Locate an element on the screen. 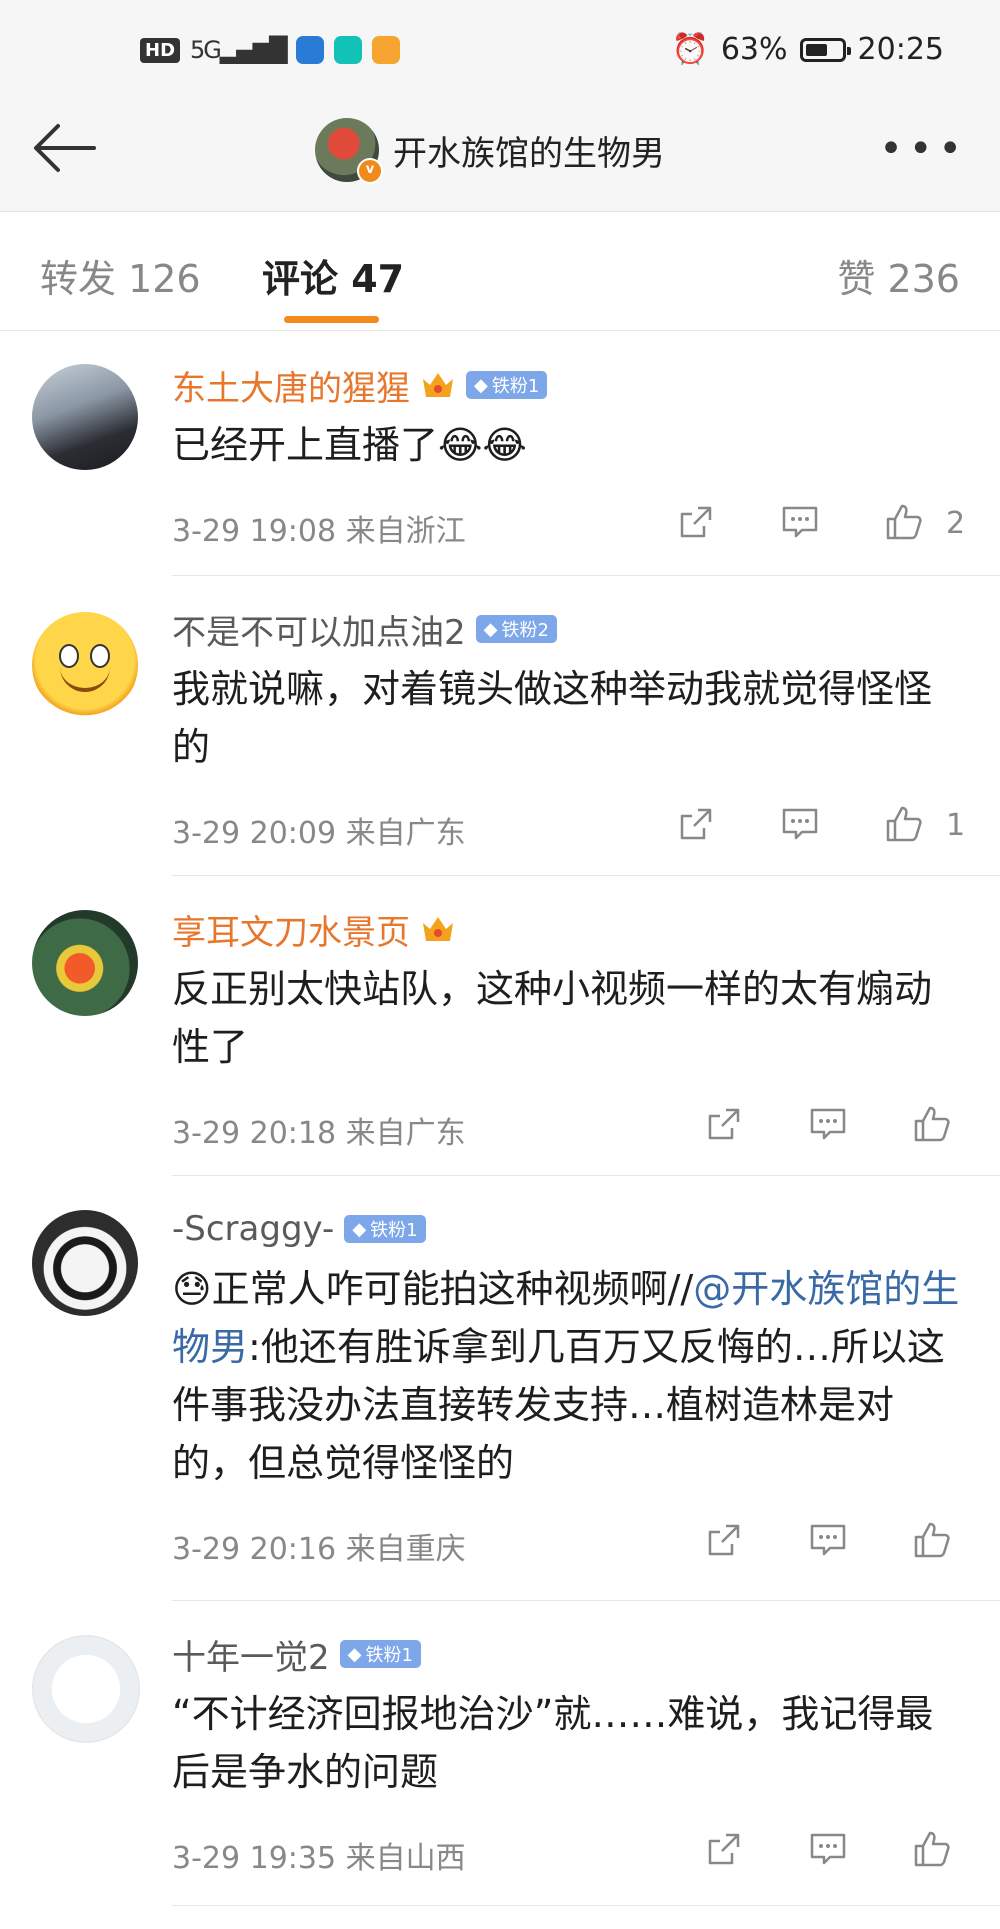 This screenshot has height=1929, width=1000. comment-time: 3-29 20:18 来自广东 is located at coordinates (319, 1133).